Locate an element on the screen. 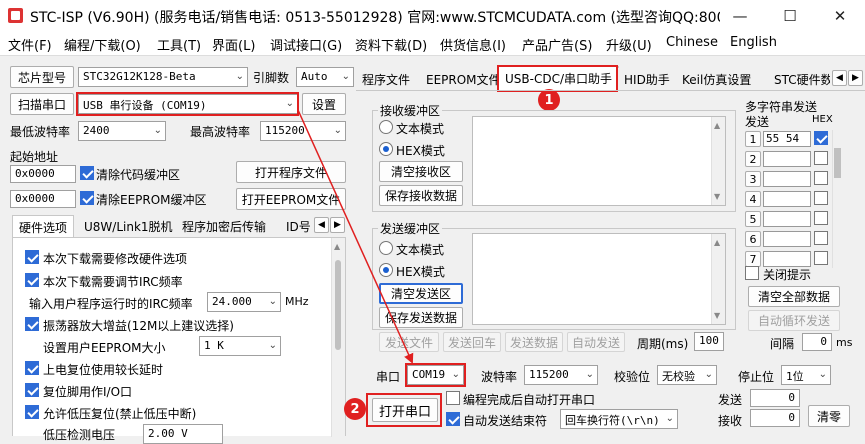  send-scrollbar: ▲ ▼ is located at coordinates (718, 279).